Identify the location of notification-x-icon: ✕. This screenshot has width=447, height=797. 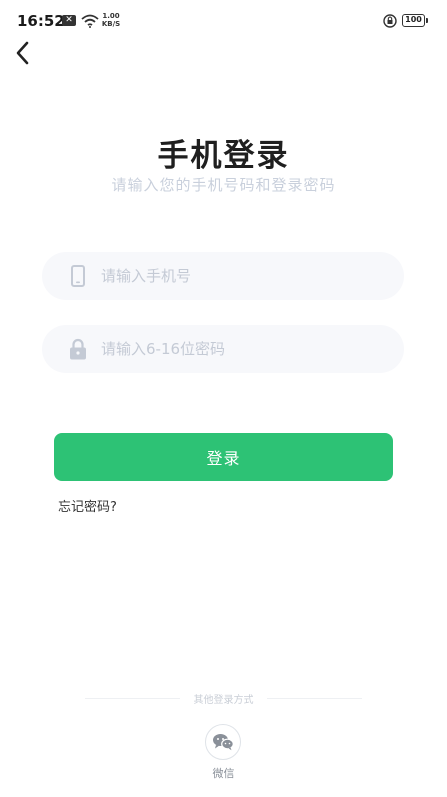
(69, 20).